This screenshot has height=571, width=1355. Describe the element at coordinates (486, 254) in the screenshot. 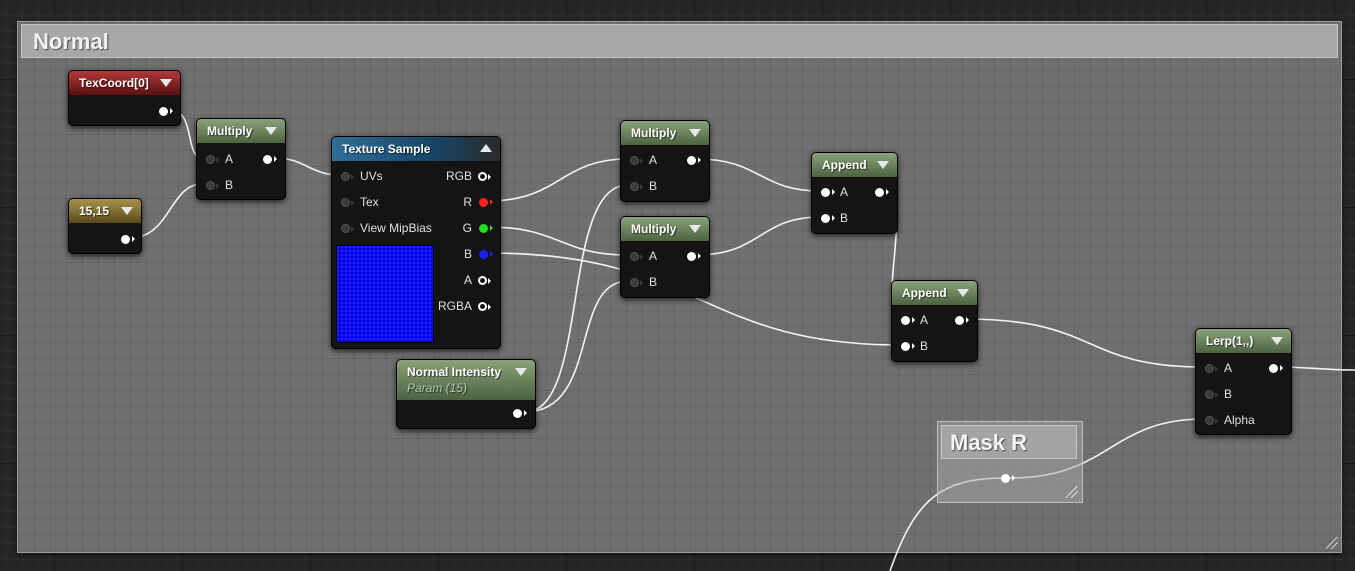

I see `texture-output-b-pin` at that location.